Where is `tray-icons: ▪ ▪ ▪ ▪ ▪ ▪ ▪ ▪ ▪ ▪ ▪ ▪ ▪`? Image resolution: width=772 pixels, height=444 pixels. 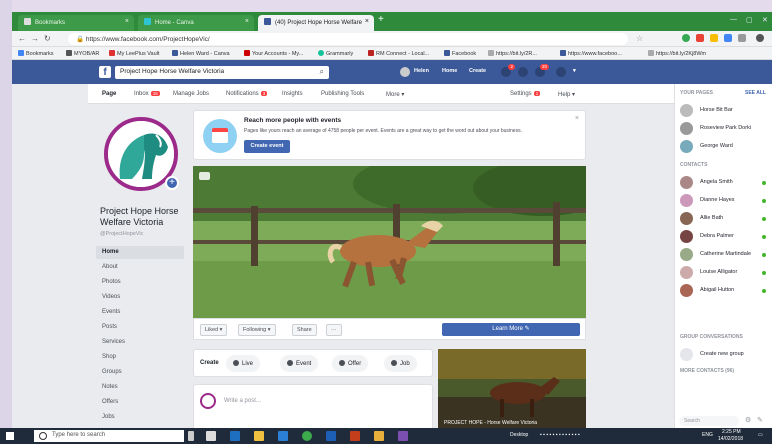 tray-icons: ▪ ▪ ▪ ▪ ▪ ▪ ▪ ▪ ▪ ▪ ▪ ▪ ▪ is located at coordinates (560, 435).